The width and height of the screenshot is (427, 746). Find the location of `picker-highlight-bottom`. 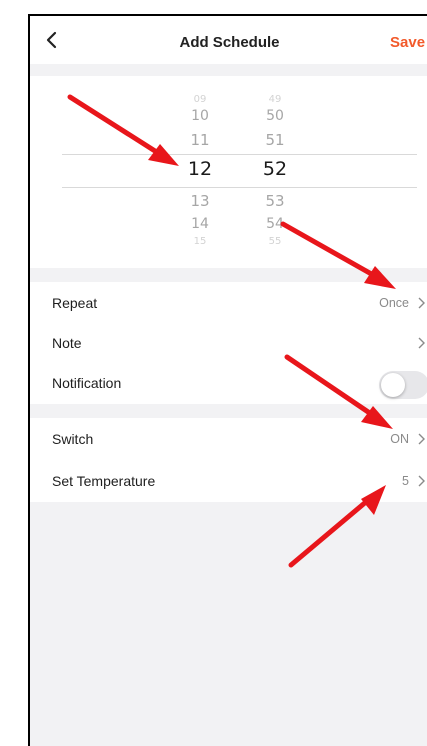

picker-highlight-bottom is located at coordinates (239, 187).